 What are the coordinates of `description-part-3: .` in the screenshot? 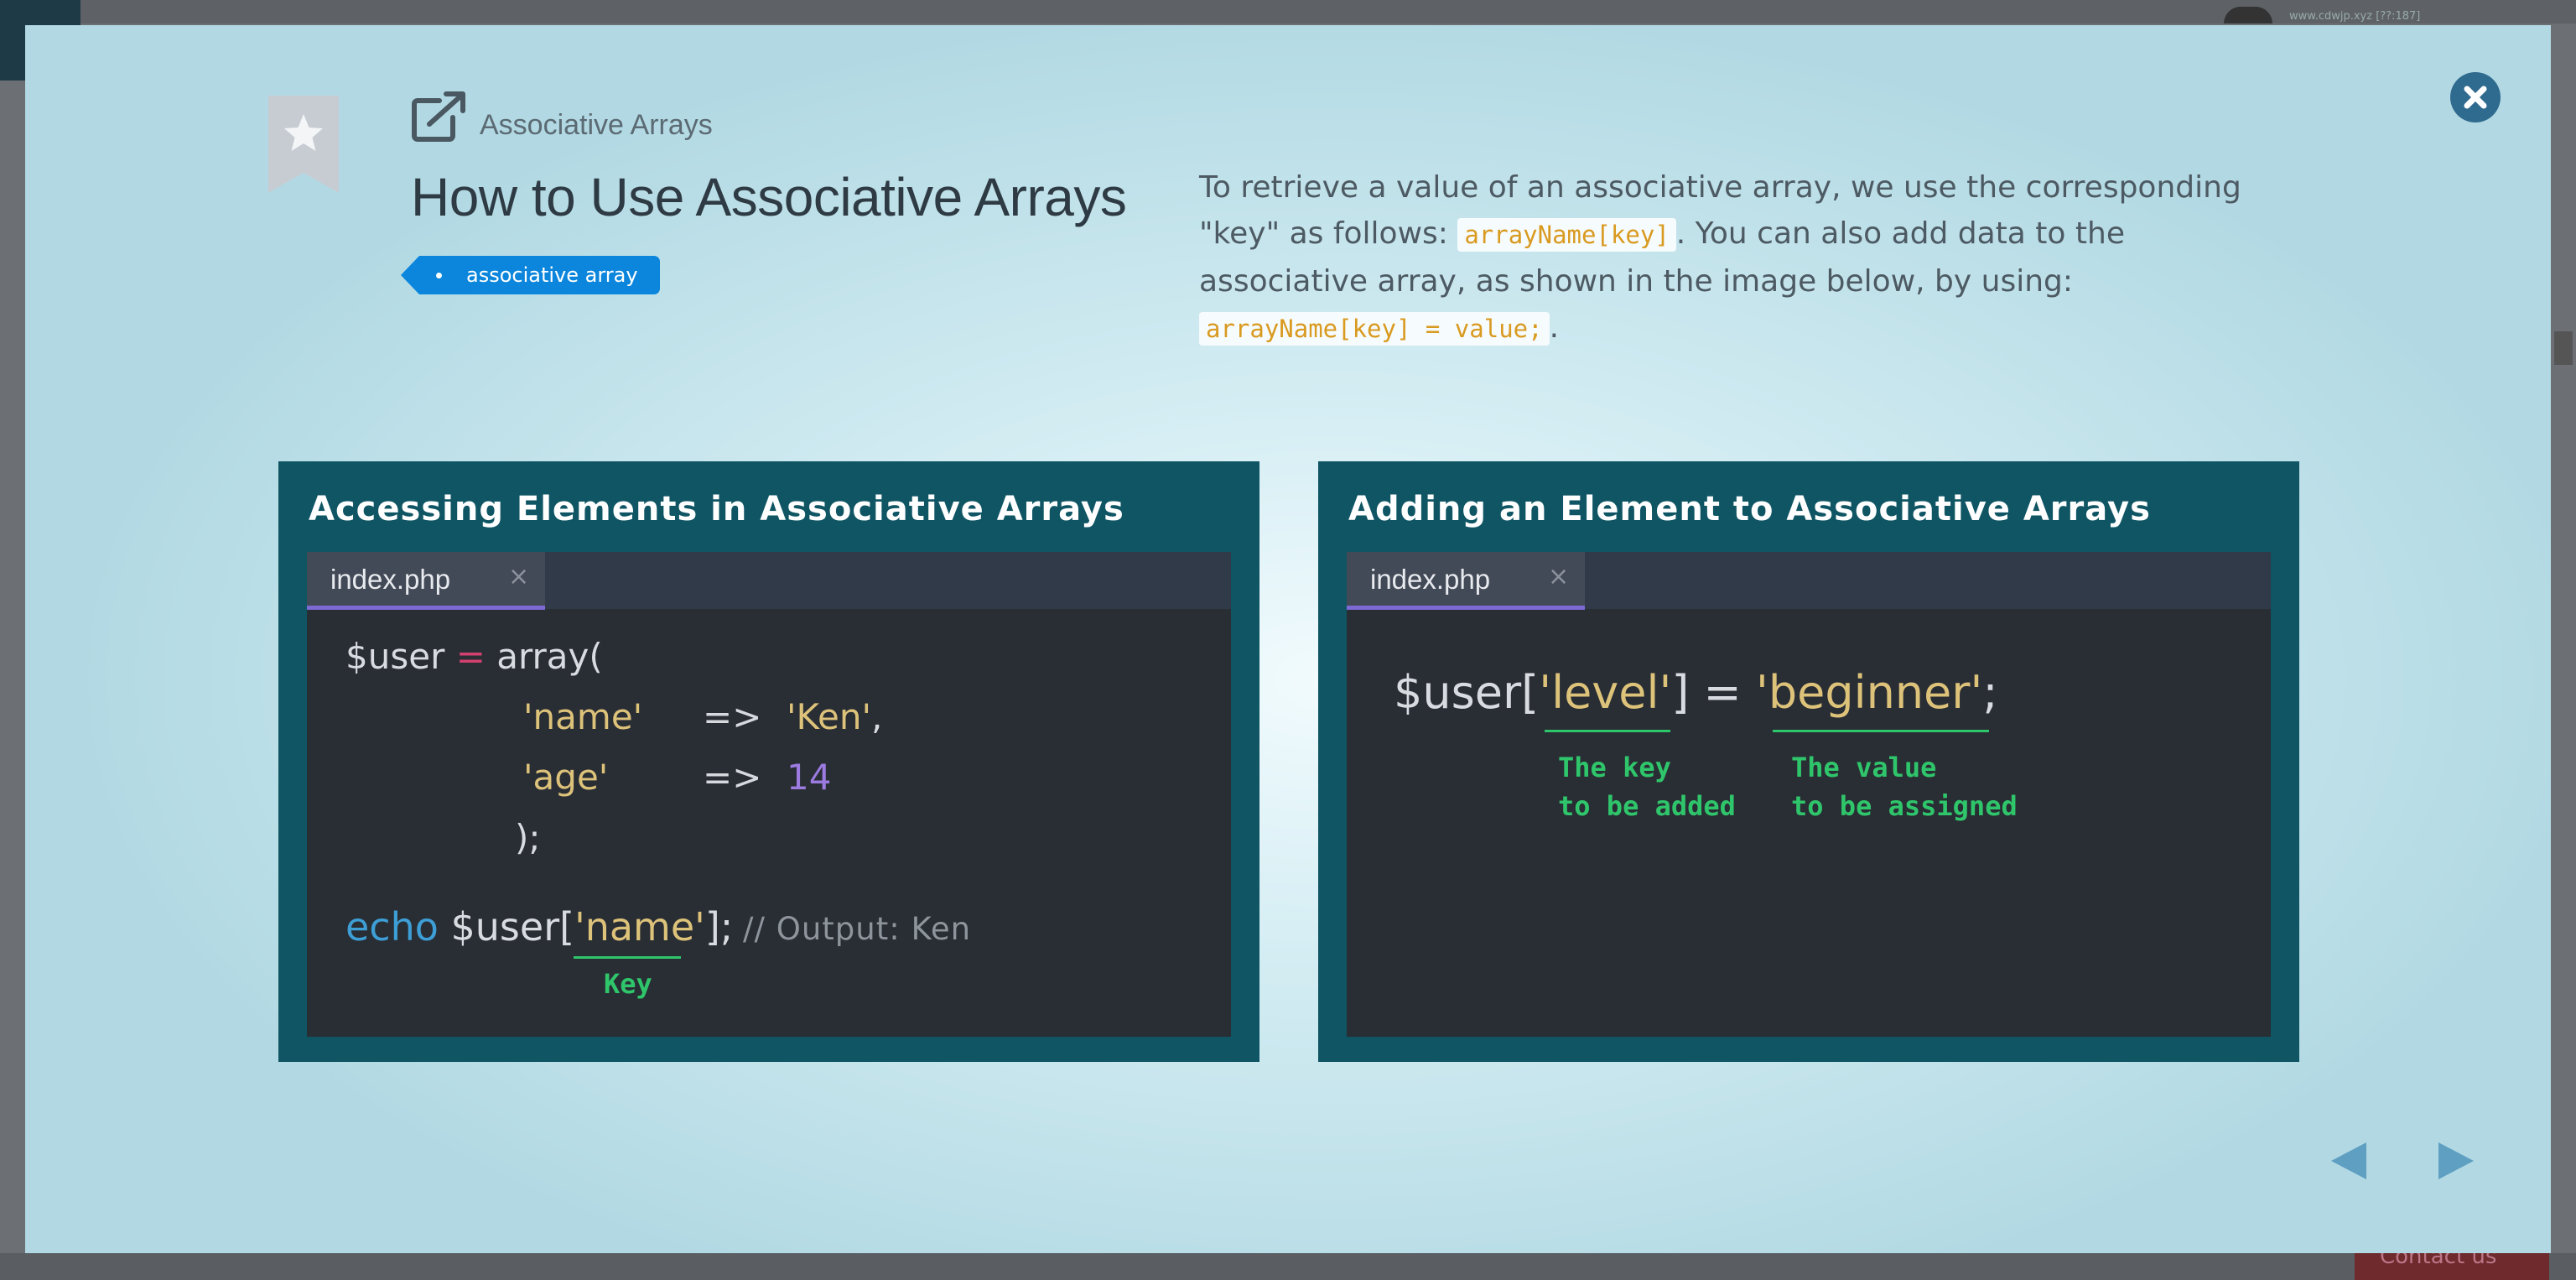 It's located at (1554, 327).